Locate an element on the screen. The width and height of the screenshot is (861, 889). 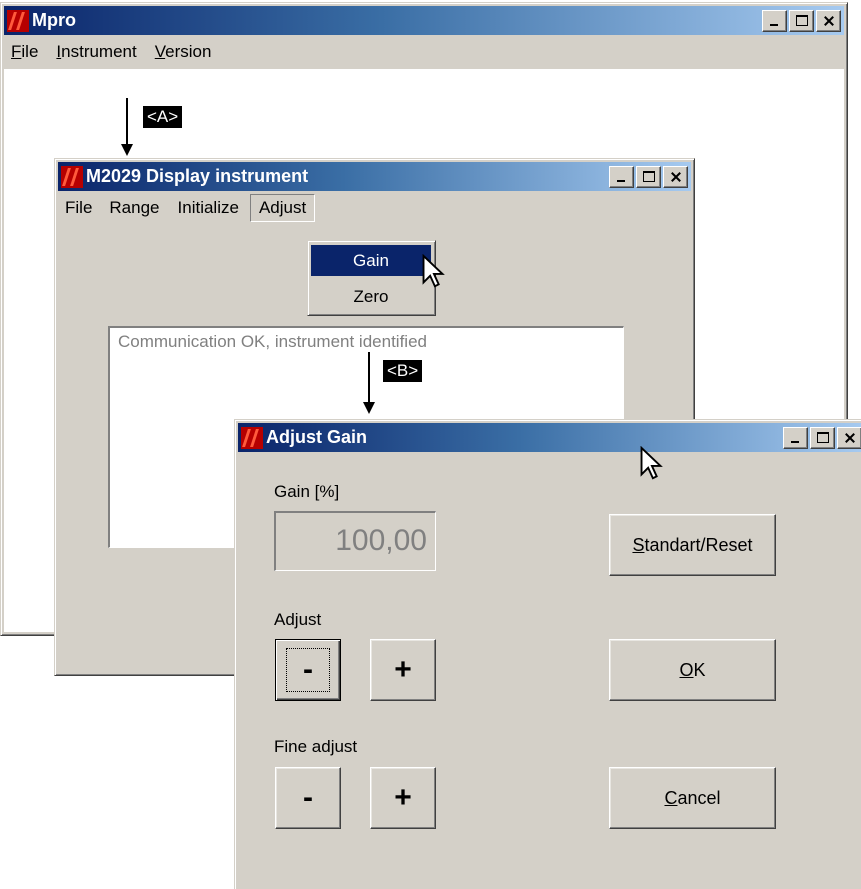
standart-reset-button: Standart/Reset is located at coordinates (692, 545).